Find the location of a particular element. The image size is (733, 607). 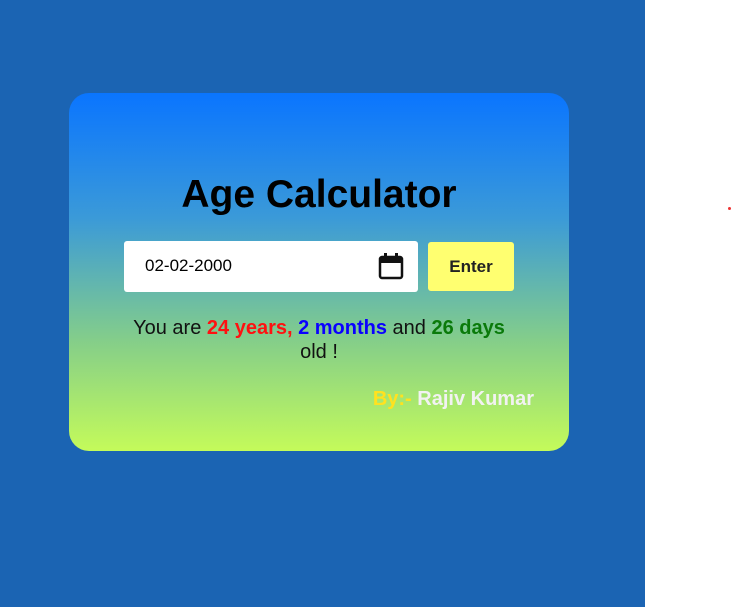

byline-prefix: By:- is located at coordinates (392, 399).